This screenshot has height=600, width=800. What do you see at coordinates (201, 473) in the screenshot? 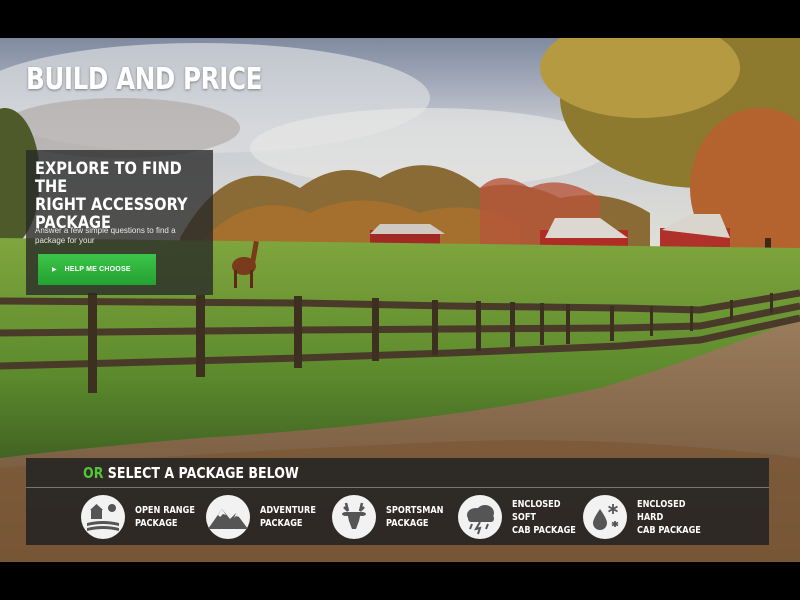
I see `package-heading-rest: SELECT A PACKAGE BELOW` at bounding box center [201, 473].